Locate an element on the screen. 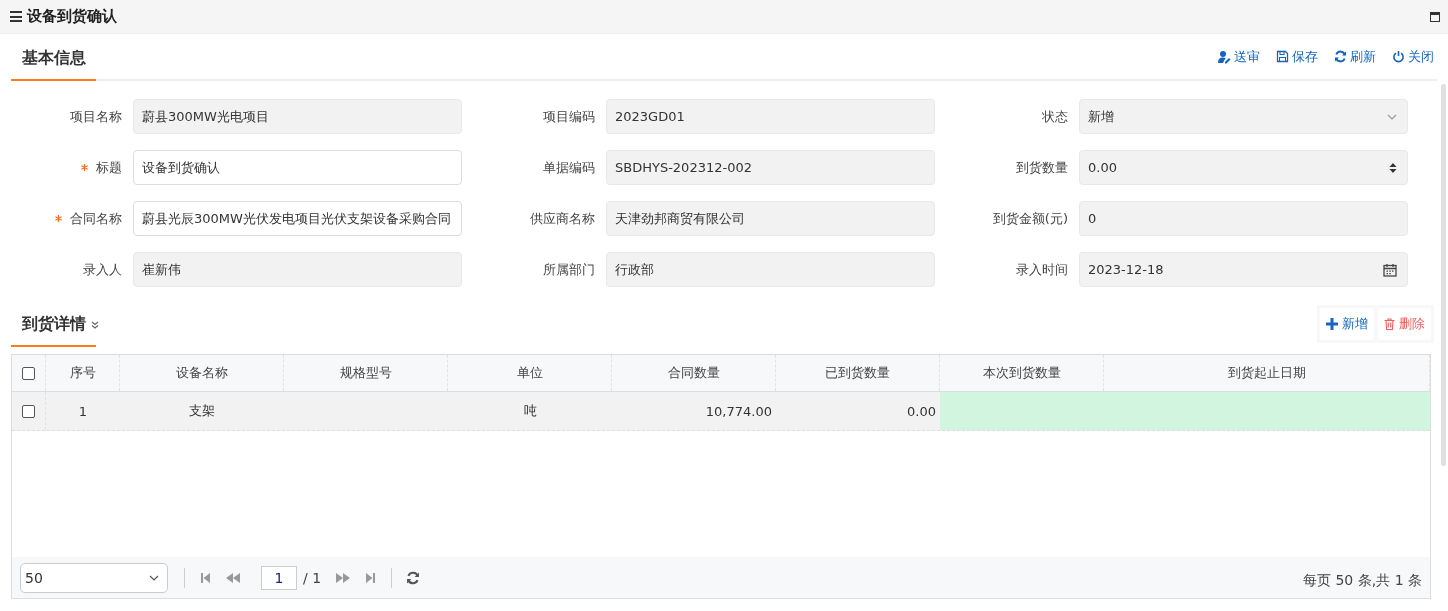 This screenshot has height=611, width=1448. field-label: 合同名称 is located at coordinates (96, 218).